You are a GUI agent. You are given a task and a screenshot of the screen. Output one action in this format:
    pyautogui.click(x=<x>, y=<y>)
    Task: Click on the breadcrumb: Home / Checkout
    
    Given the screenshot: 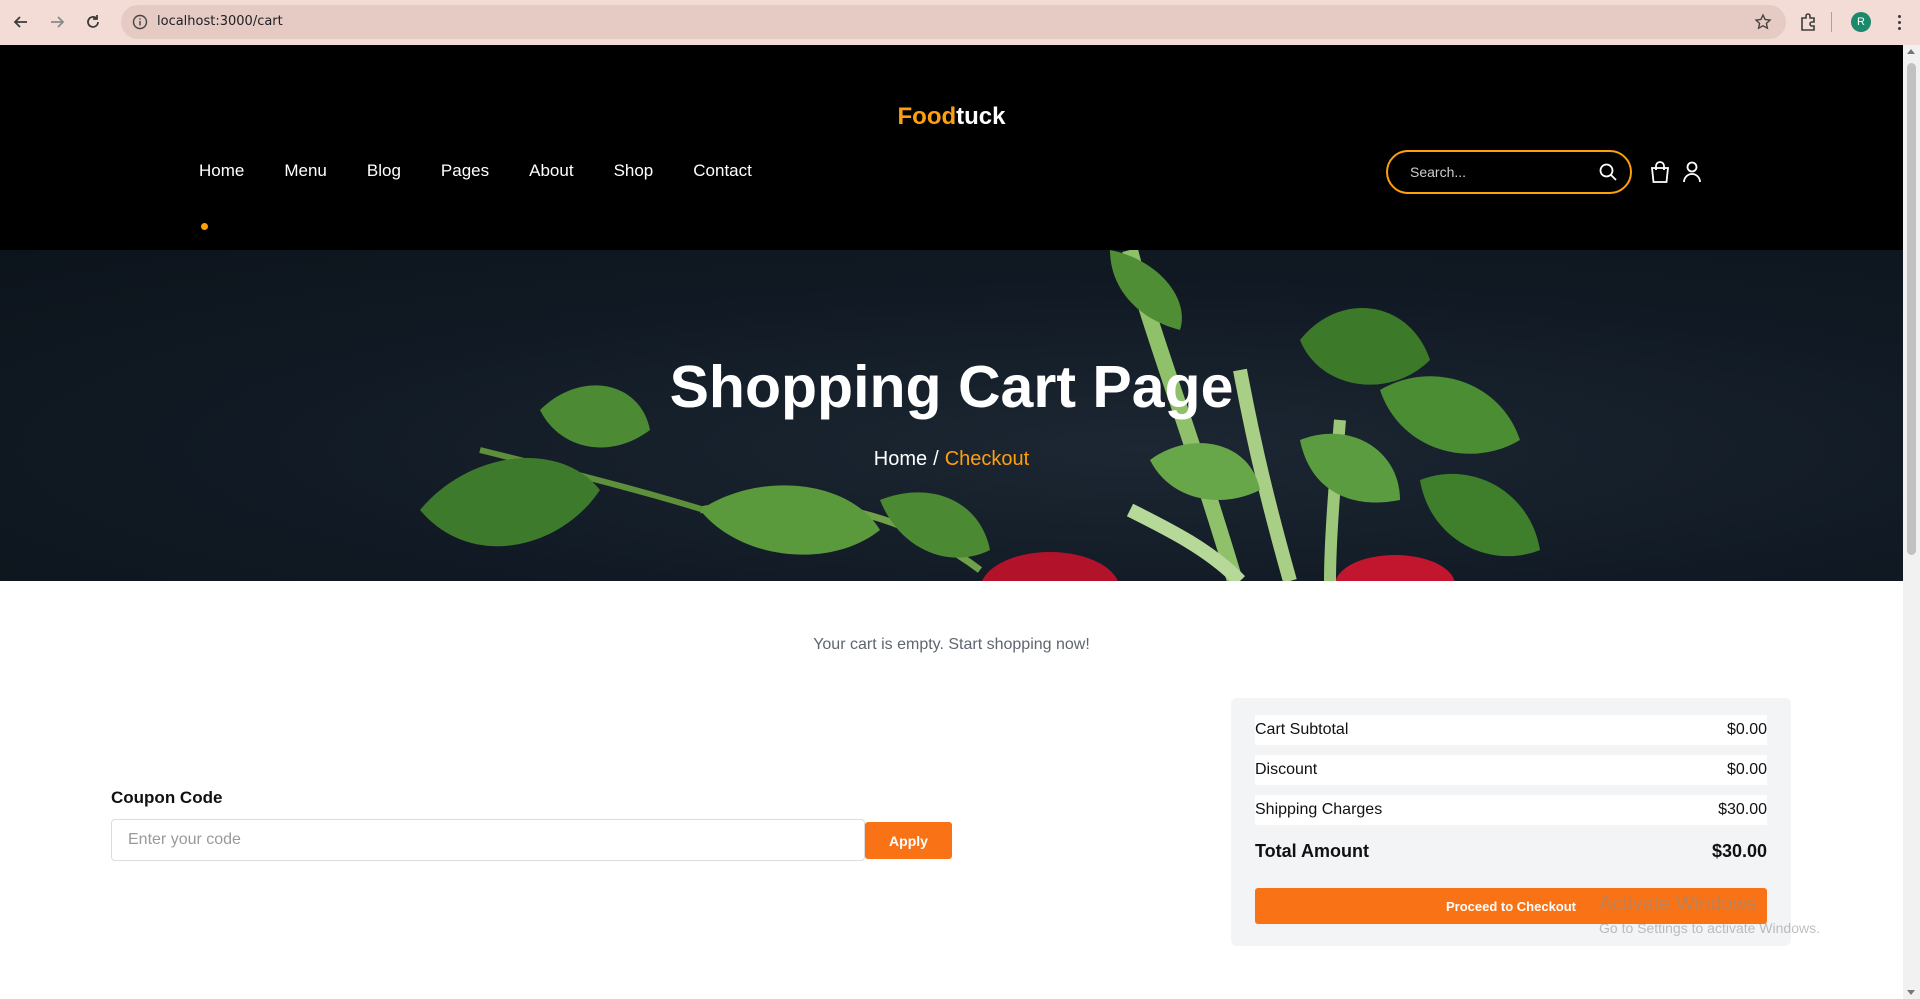 What is the action you would take?
    pyautogui.click(x=951, y=459)
    